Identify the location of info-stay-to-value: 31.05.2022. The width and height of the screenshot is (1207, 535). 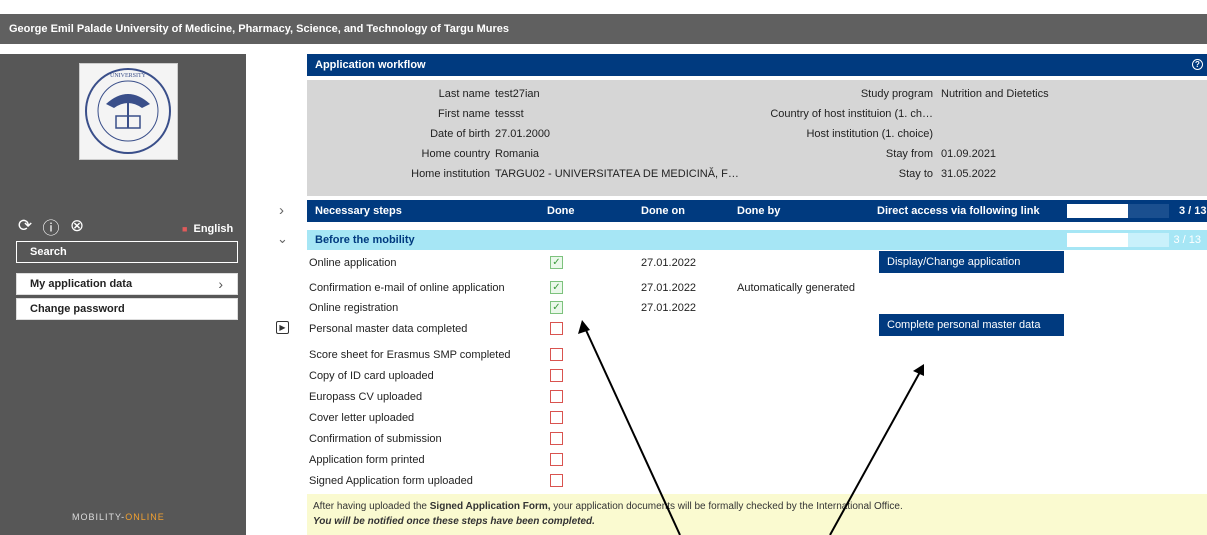
(969, 174).